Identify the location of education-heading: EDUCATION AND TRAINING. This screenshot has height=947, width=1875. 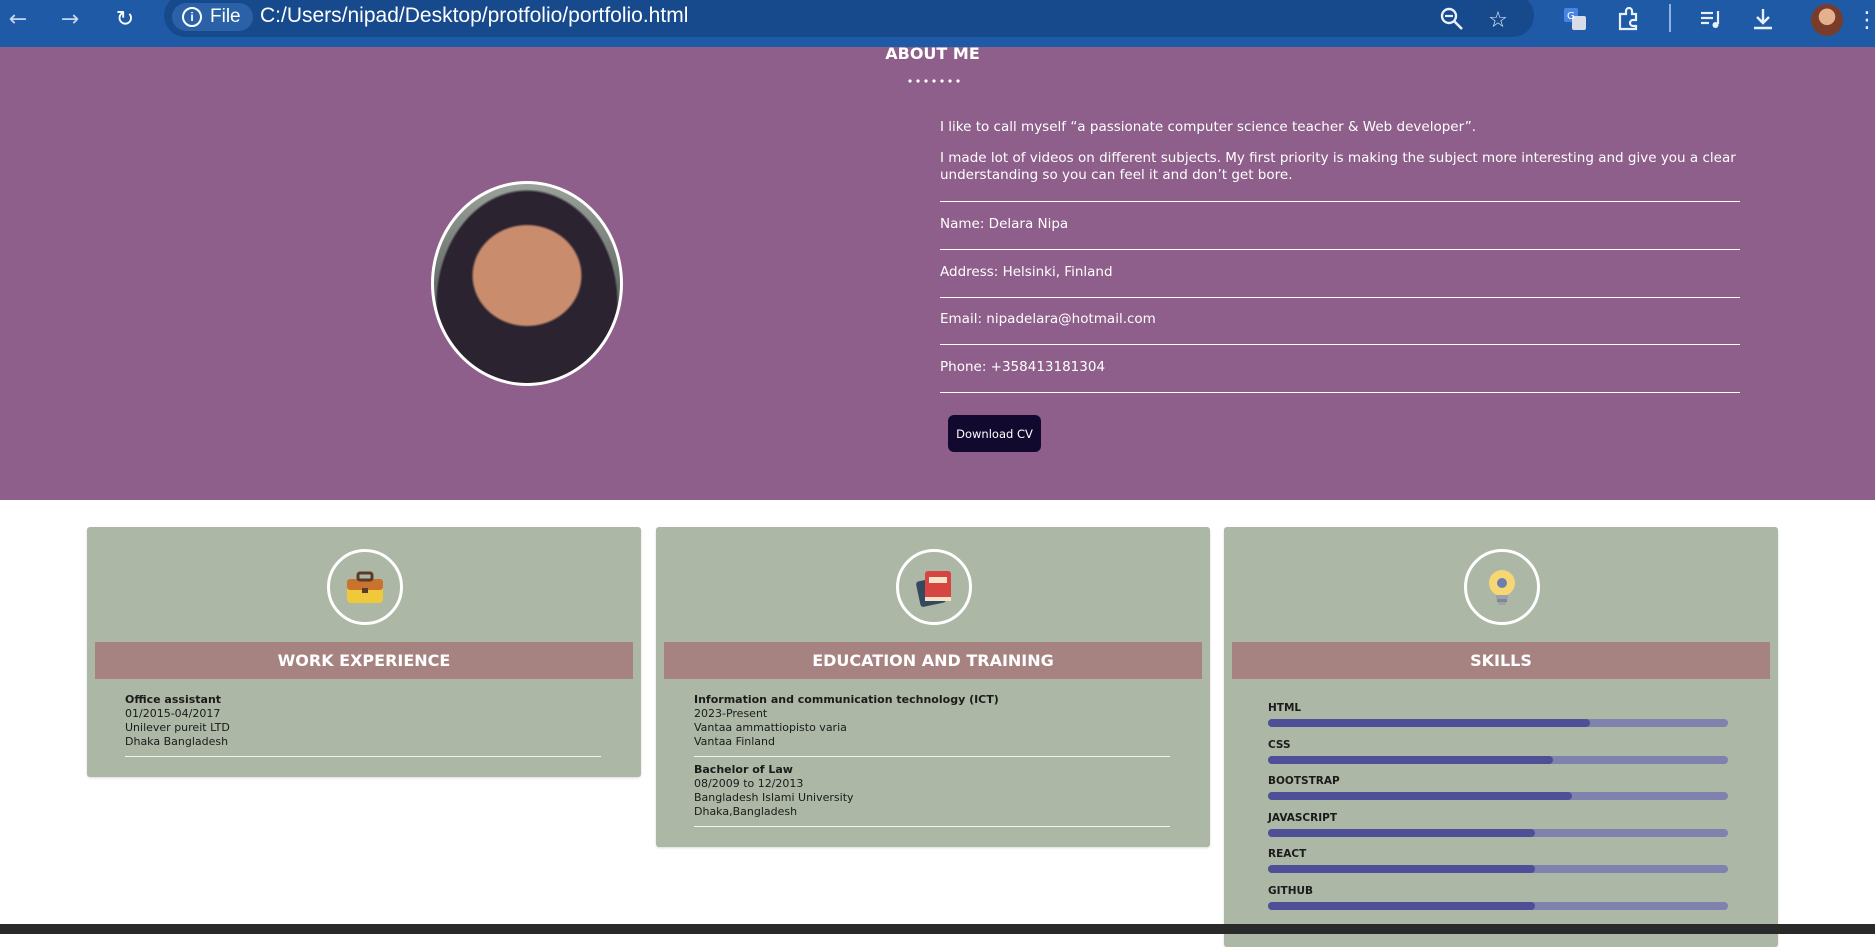
(933, 660).